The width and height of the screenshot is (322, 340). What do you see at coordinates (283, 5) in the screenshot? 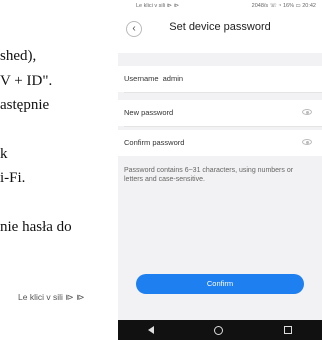
I see `status-right: 2048/s ☏ ◔ 16% ▭ 20:42` at bounding box center [283, 5].